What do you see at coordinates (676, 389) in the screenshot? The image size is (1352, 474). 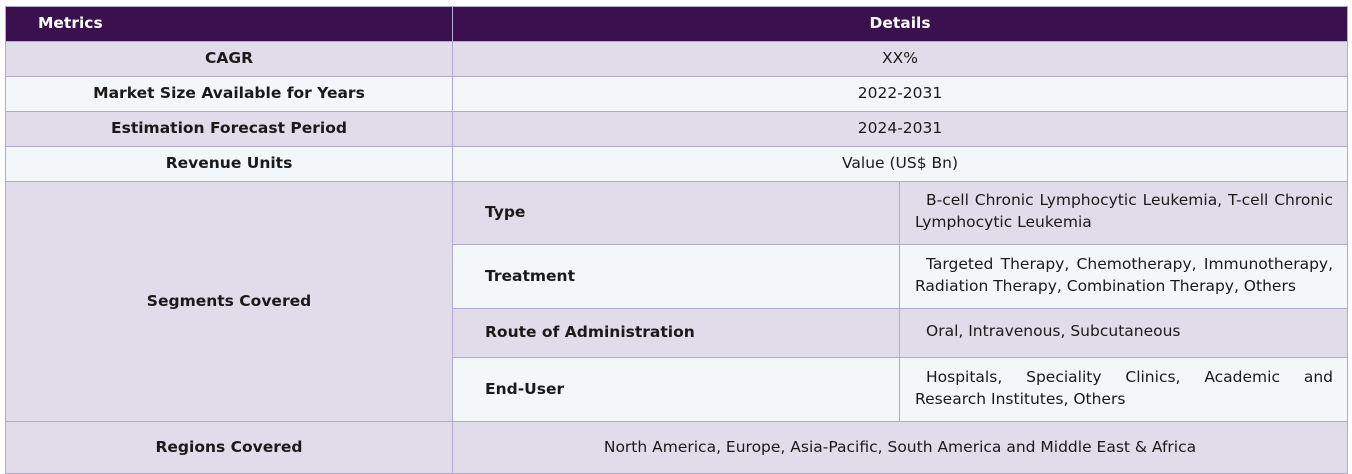 I see `segment-label: End-User` at bounding box center [676, 389].